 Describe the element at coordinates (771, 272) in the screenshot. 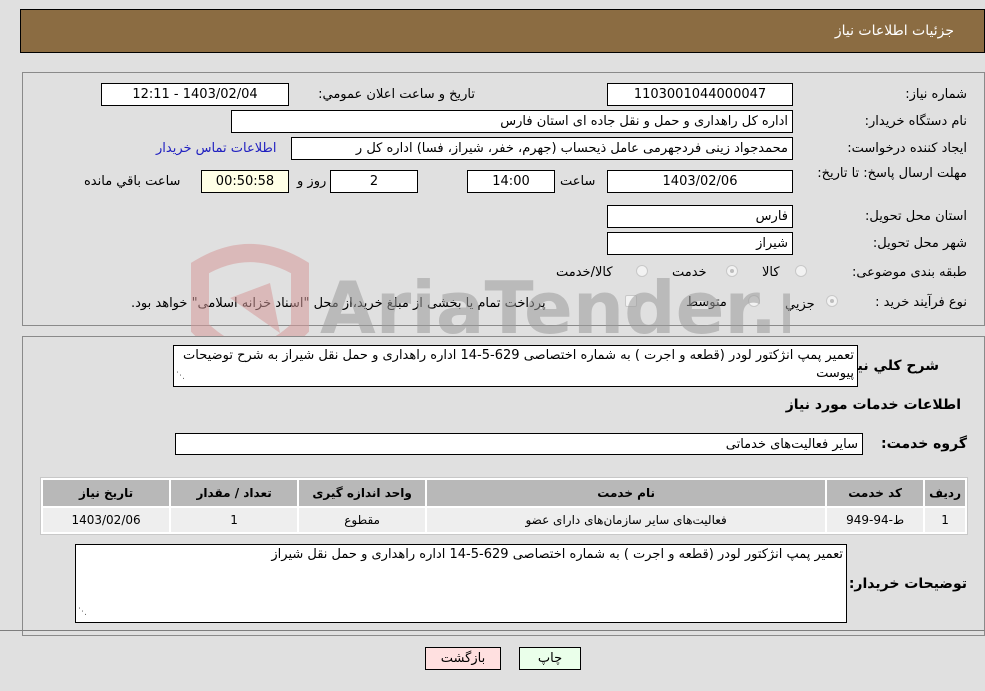

I see `category-goods-label: کالا` at that location.